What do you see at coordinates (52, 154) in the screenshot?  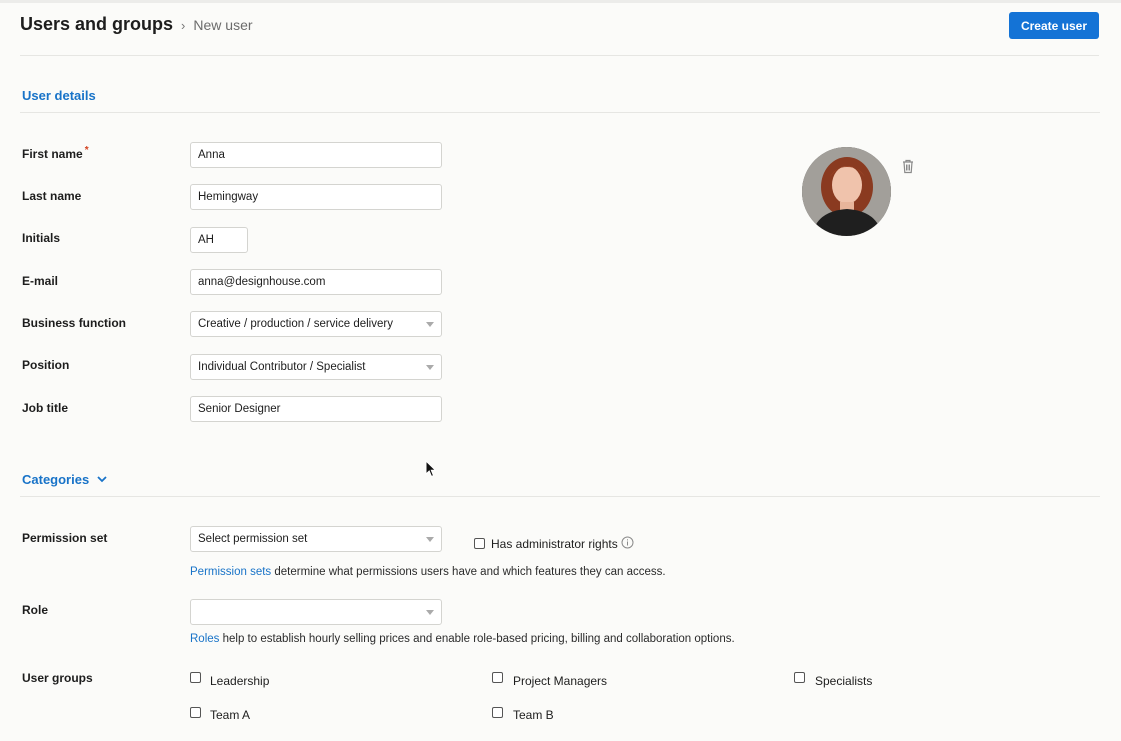 I see `first-name-label-text: First name` at bounding box center [52, 154].